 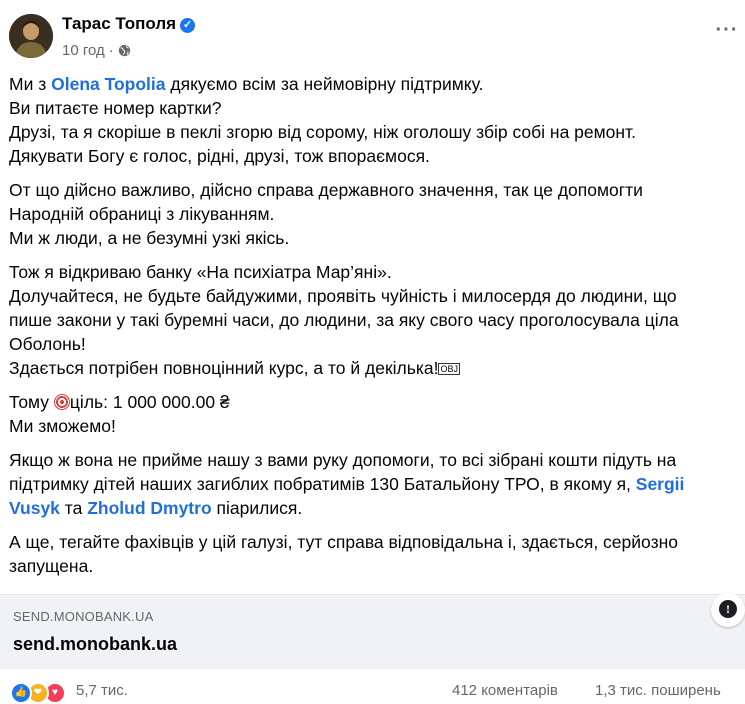 I want to click on avatar-image, so click(x=31, y=36).